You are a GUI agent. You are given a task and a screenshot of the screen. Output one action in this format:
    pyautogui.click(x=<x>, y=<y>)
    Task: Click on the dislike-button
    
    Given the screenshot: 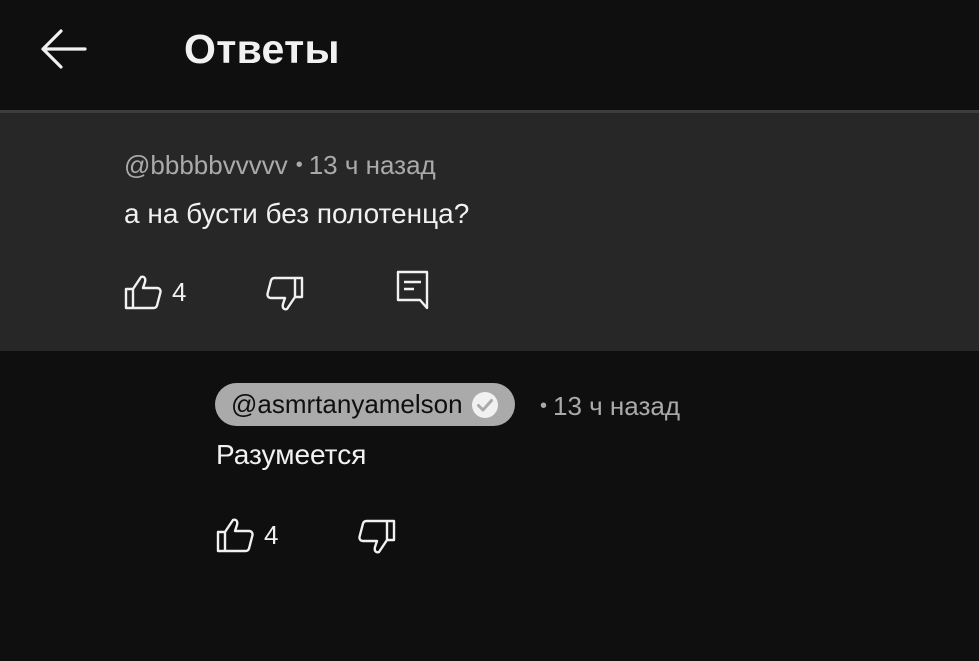 What is the action you would take?
    pyautogui.click(x=285, y=294)
    